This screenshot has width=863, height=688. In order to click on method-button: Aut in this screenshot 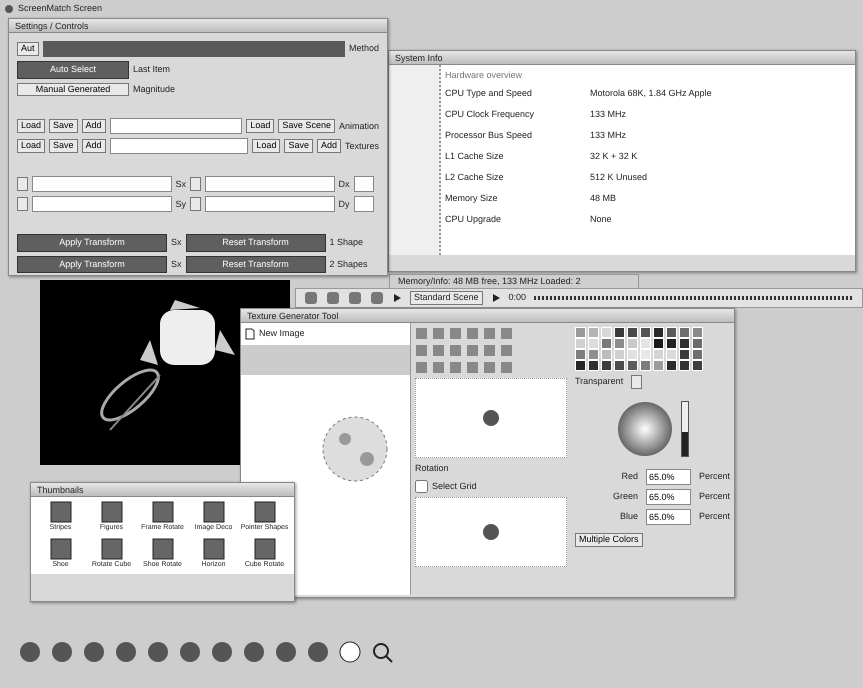, I will do `click(28, 49)`.